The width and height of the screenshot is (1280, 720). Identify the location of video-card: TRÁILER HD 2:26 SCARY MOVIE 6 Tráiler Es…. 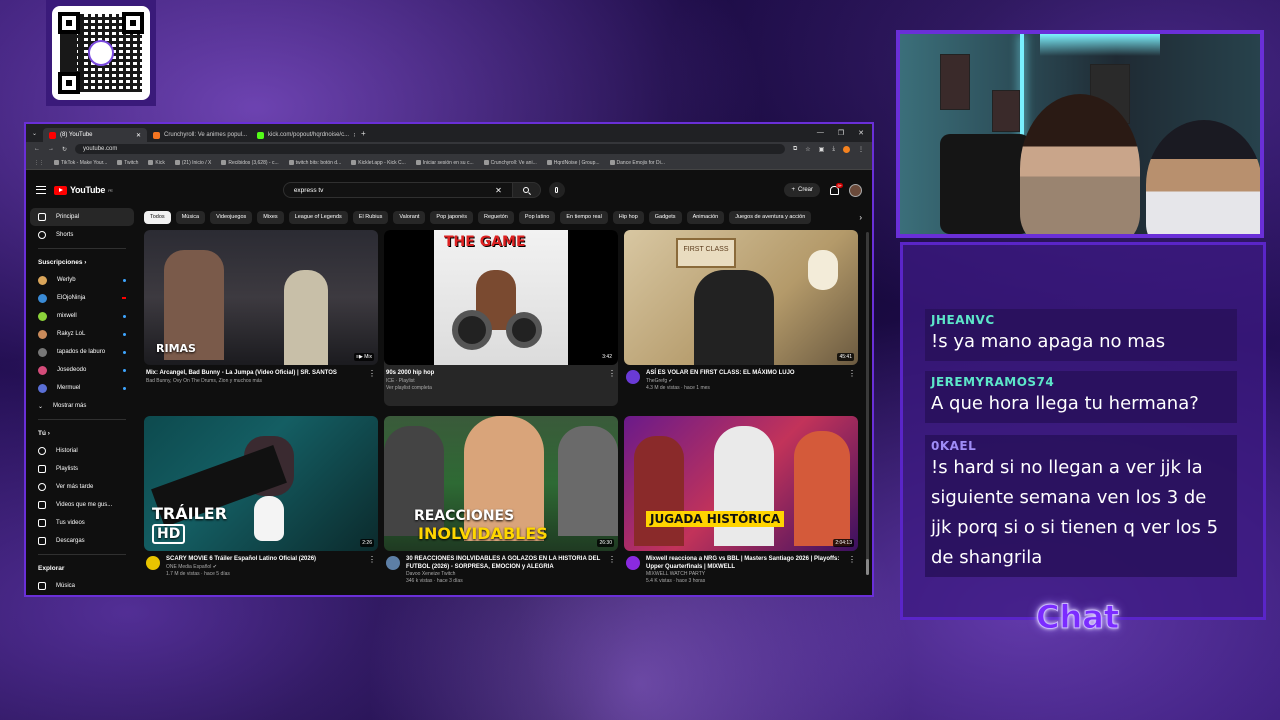
(261, 504).